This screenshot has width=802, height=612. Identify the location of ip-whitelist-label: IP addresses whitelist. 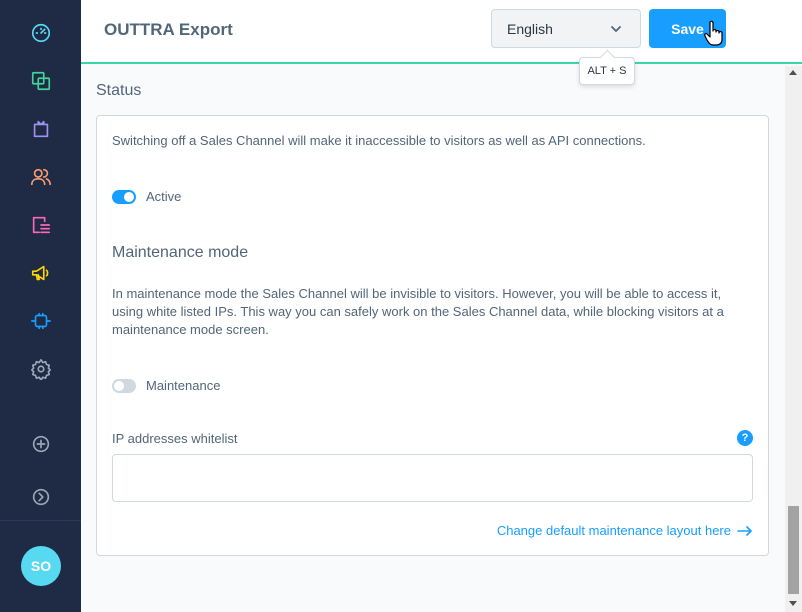
(175, 438).